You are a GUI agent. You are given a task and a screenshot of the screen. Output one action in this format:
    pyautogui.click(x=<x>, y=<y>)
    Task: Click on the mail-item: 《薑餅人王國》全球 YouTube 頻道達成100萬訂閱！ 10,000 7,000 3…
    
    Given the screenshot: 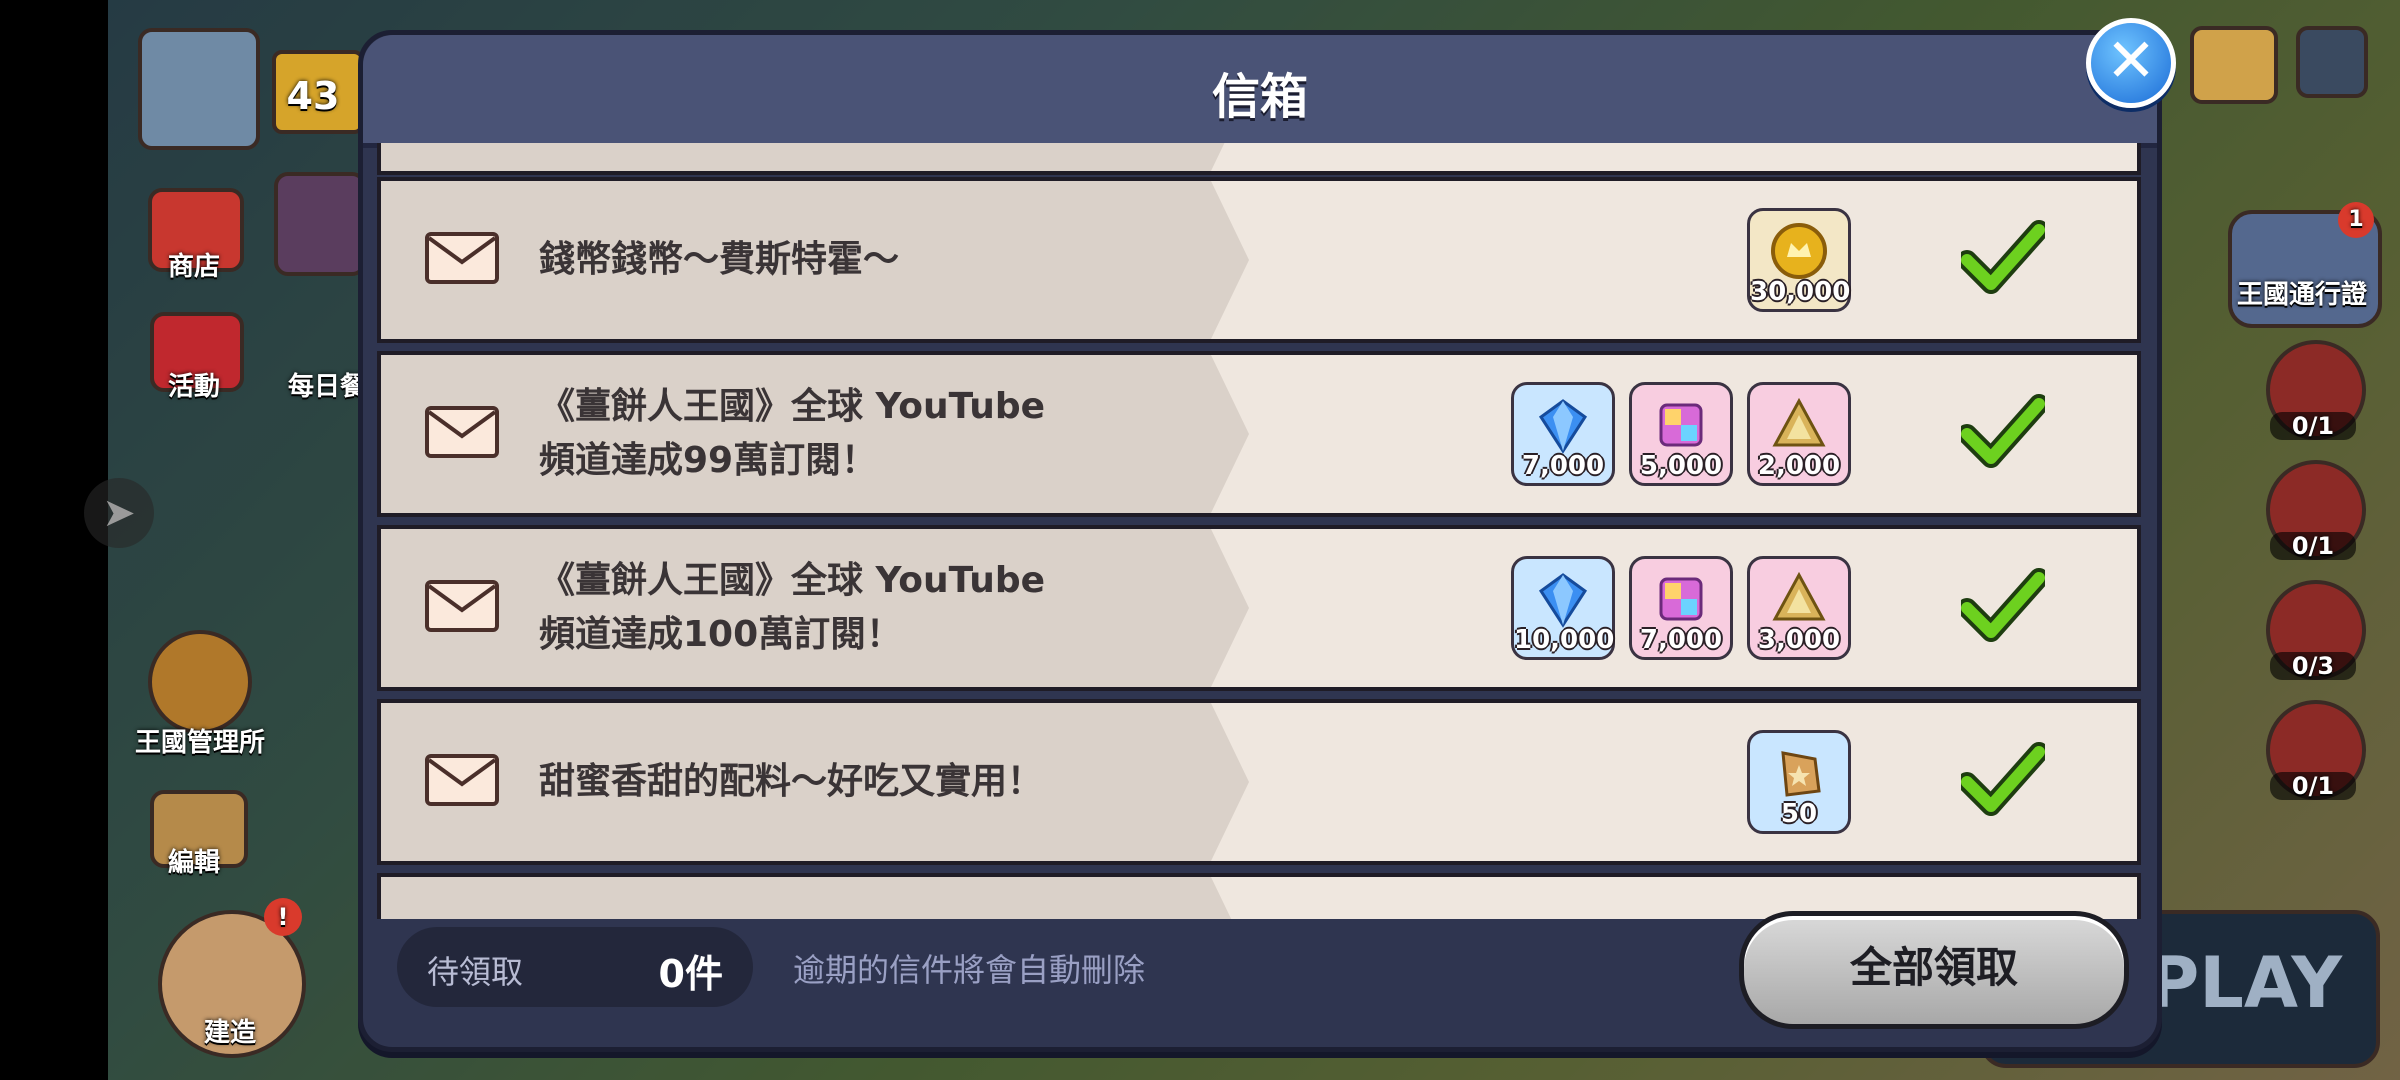 What is the action you would take?
    pyautogui.click(x=1259, y=608)
    